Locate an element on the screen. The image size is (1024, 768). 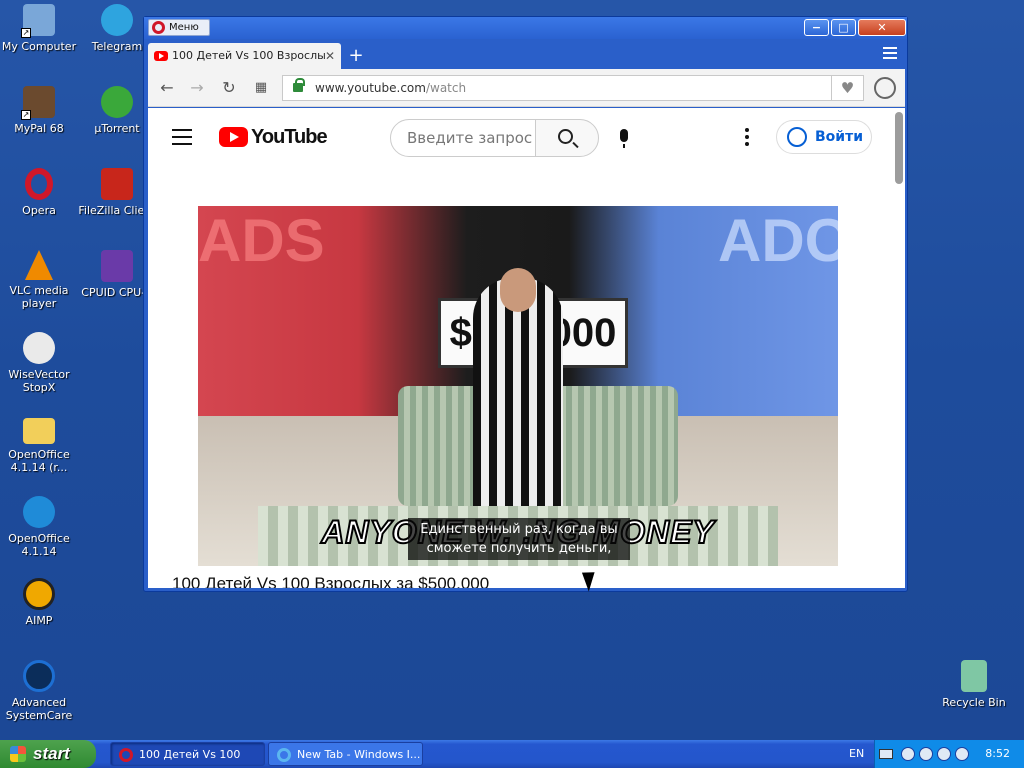
tray-app-icon is located at coordinates (926, 754).